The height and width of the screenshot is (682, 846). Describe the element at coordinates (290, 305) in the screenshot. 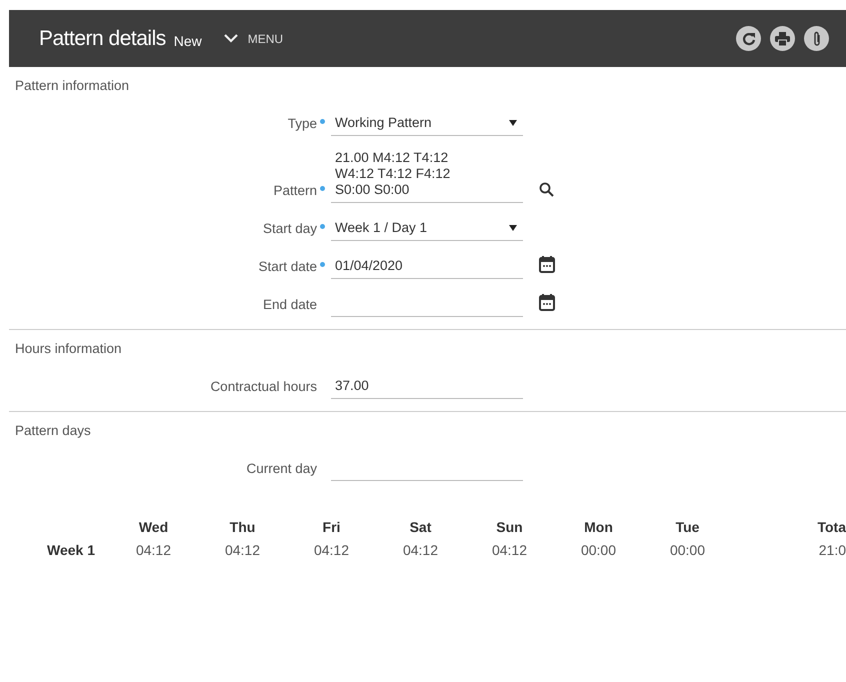

I see `field-label: End date` at that location.